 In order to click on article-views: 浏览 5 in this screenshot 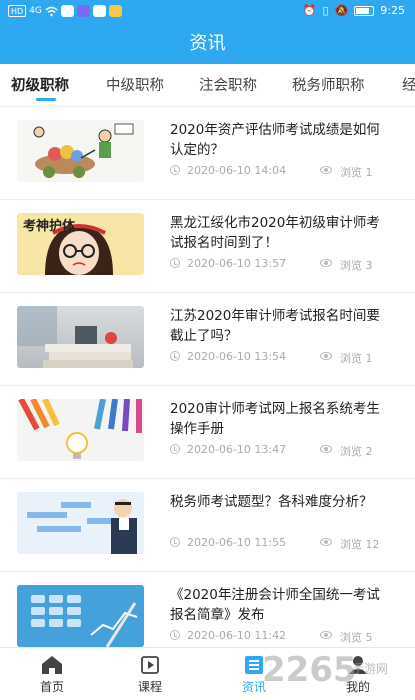, I will do `click(356, 637)`.